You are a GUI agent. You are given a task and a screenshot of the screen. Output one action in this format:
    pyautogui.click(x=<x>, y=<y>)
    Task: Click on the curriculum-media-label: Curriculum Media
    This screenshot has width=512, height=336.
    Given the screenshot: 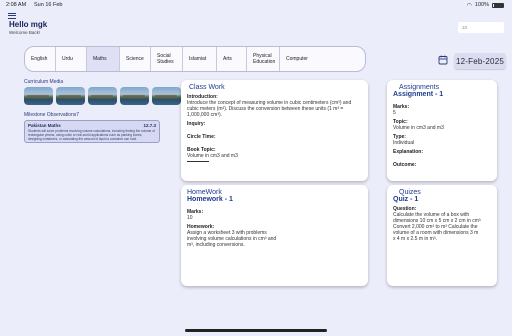 What is the action you would take?
    pyautogui.click(x=44, y=82)
    